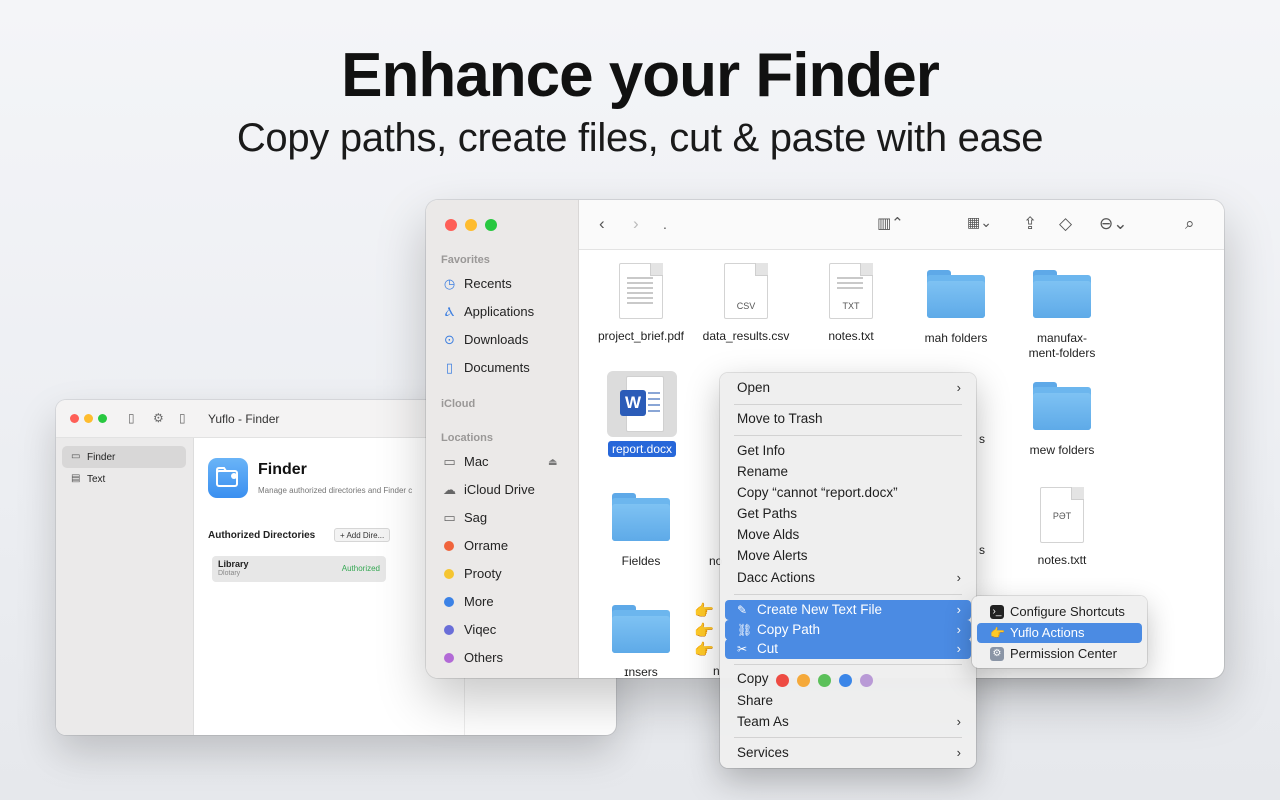 The width and height of the screenshot is (1280, 800). What do you see at coordinates (244, 419) in the screenshot?
I see `window-title: Yuflo - Finder` at bounding box center [244, 419].